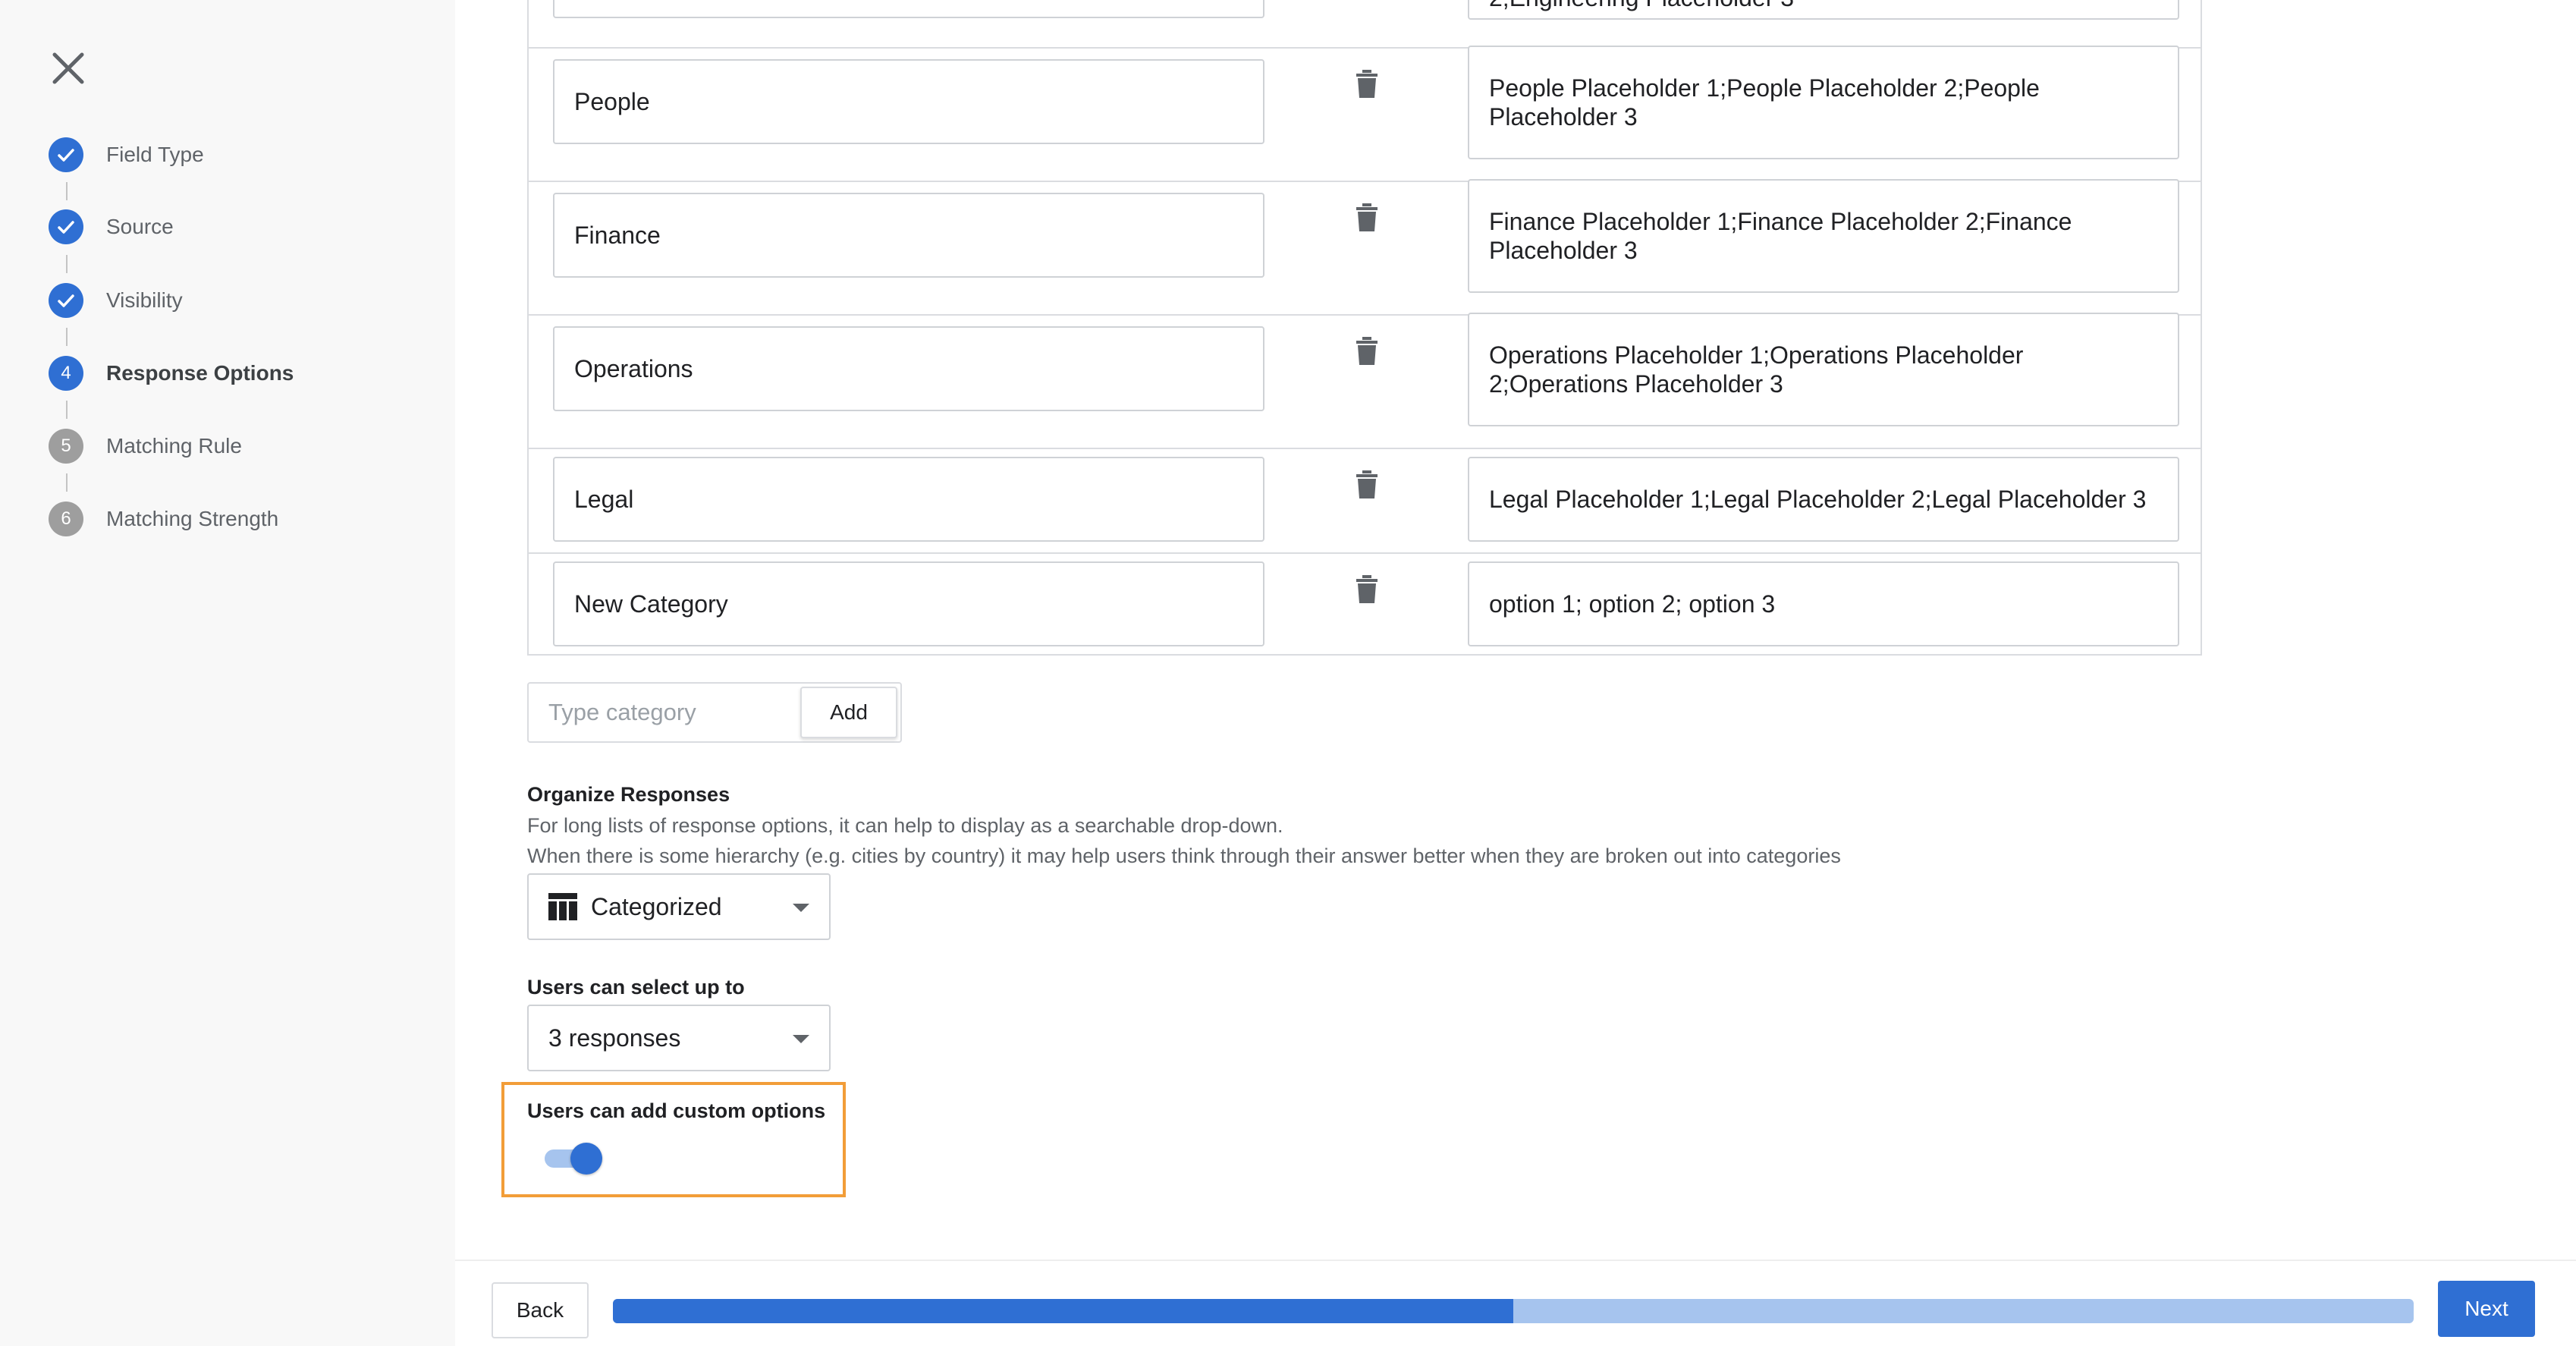  What do you see at coordinates (1063, 1311) in the screenshot?
I see `progress-fill` at bounding box center [1063, 1311].